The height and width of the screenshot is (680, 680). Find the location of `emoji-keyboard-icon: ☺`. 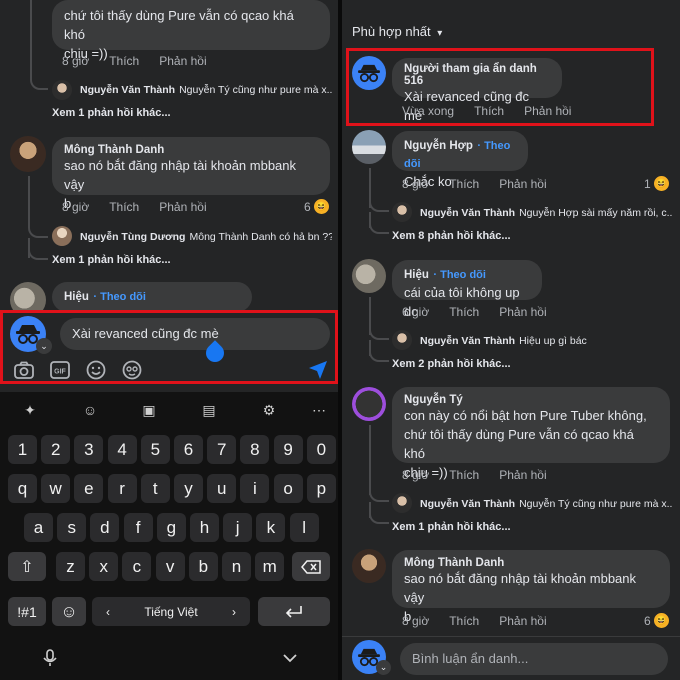

emoji-keyboard-icon: ☺ is located at coordinates (90, 410).